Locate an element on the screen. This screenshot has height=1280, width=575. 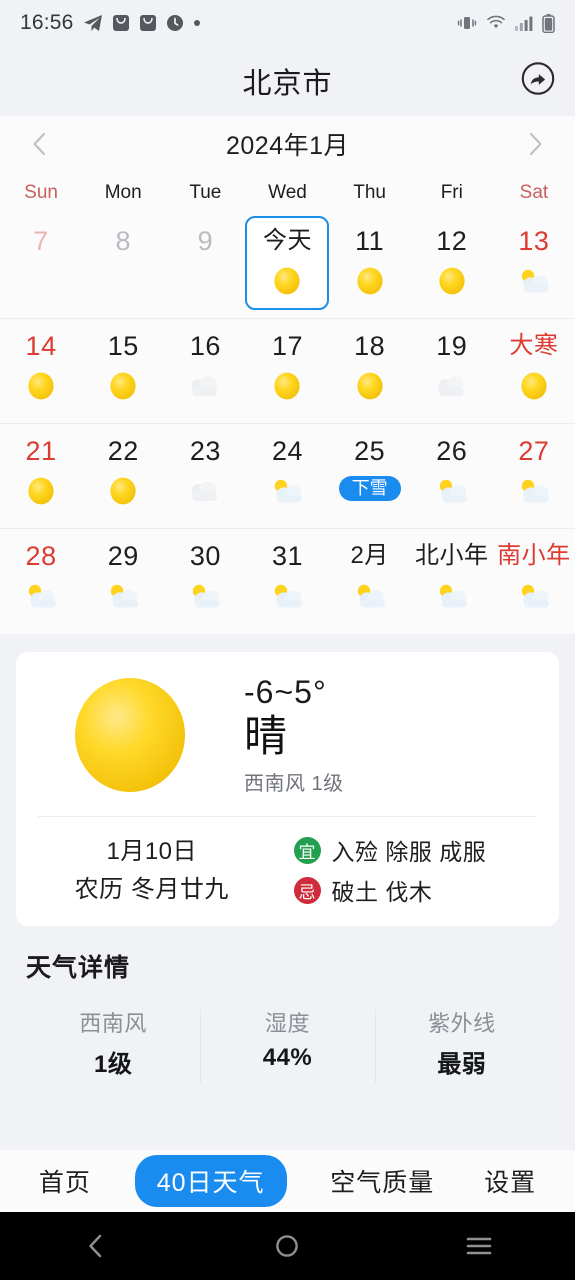
day-number: 14 is located at coordinates (41, 346).